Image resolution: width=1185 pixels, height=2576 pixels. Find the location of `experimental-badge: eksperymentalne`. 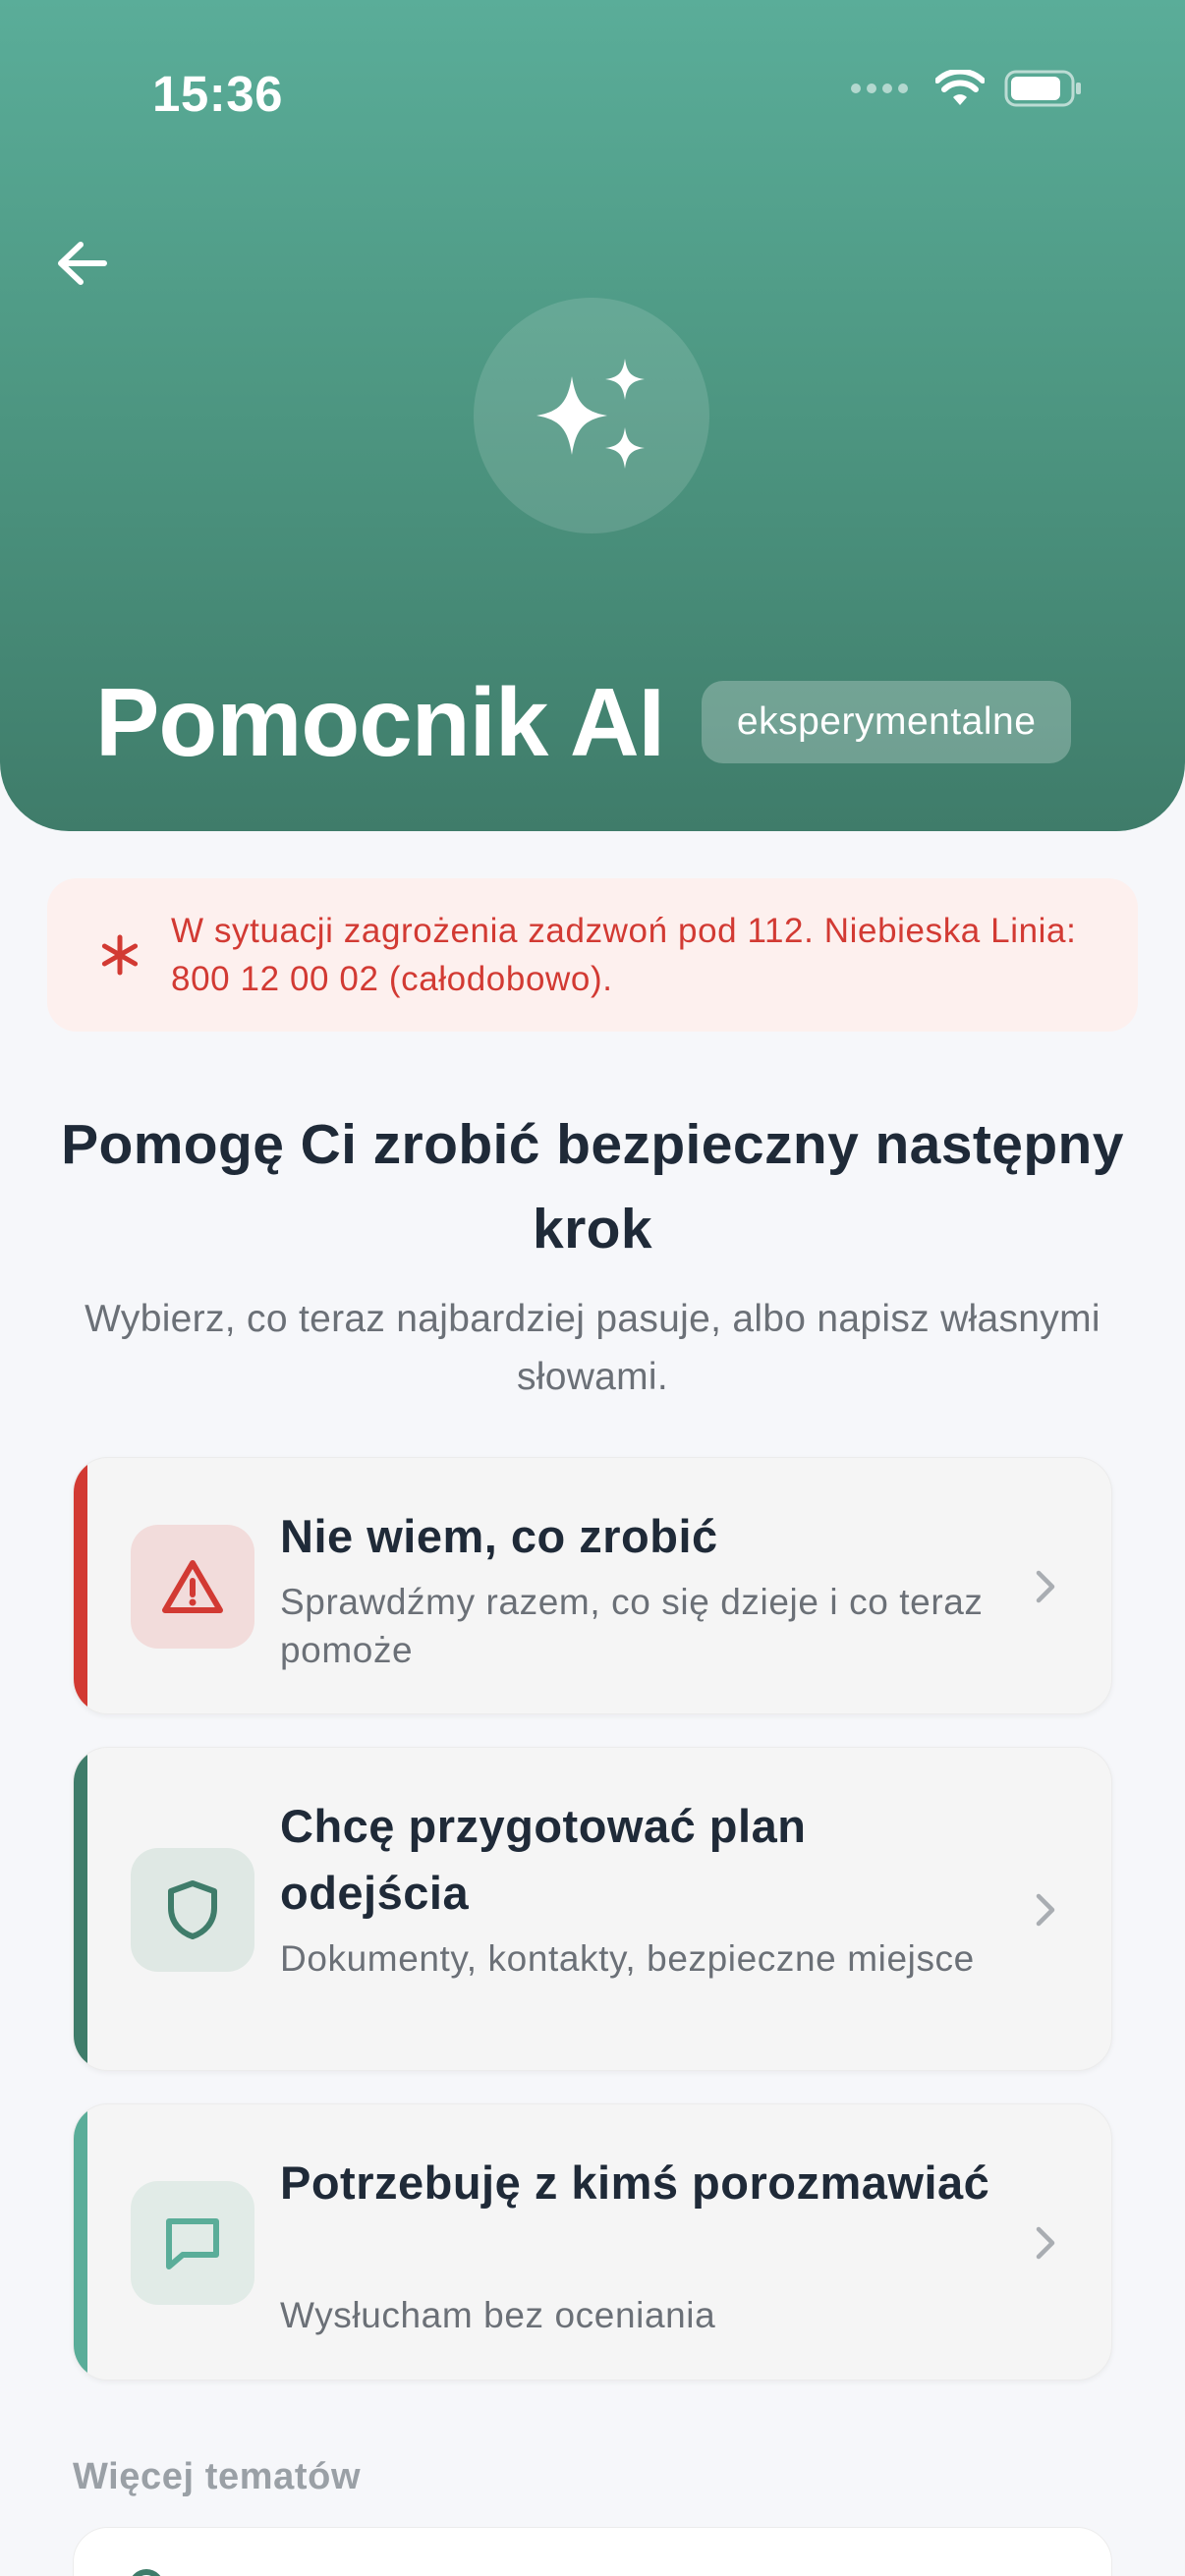

experimental-badge: eksperymentalne is located at coordinates (887, 722).